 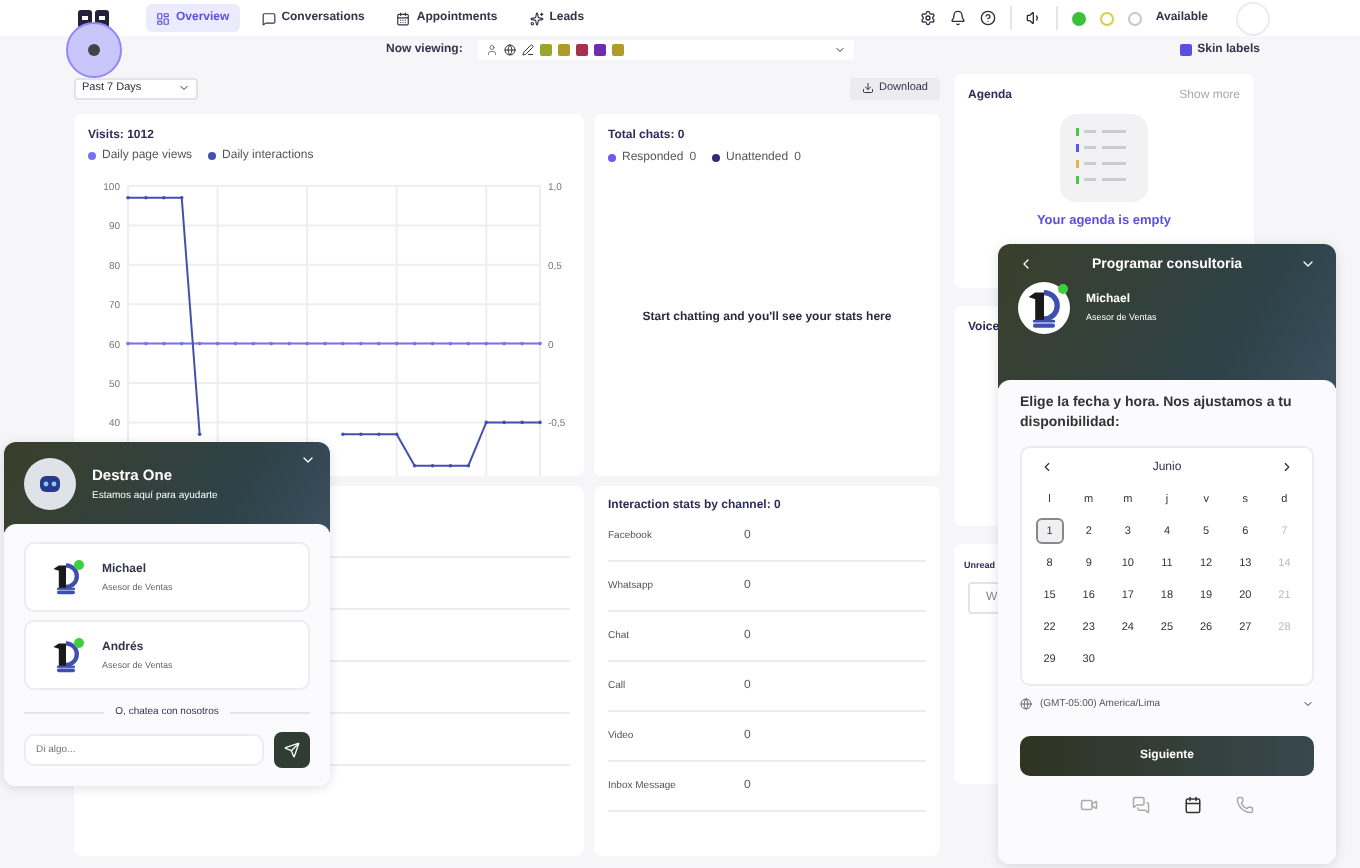 I want to click on empty-list-drawing, so click(x=1104, y=158).